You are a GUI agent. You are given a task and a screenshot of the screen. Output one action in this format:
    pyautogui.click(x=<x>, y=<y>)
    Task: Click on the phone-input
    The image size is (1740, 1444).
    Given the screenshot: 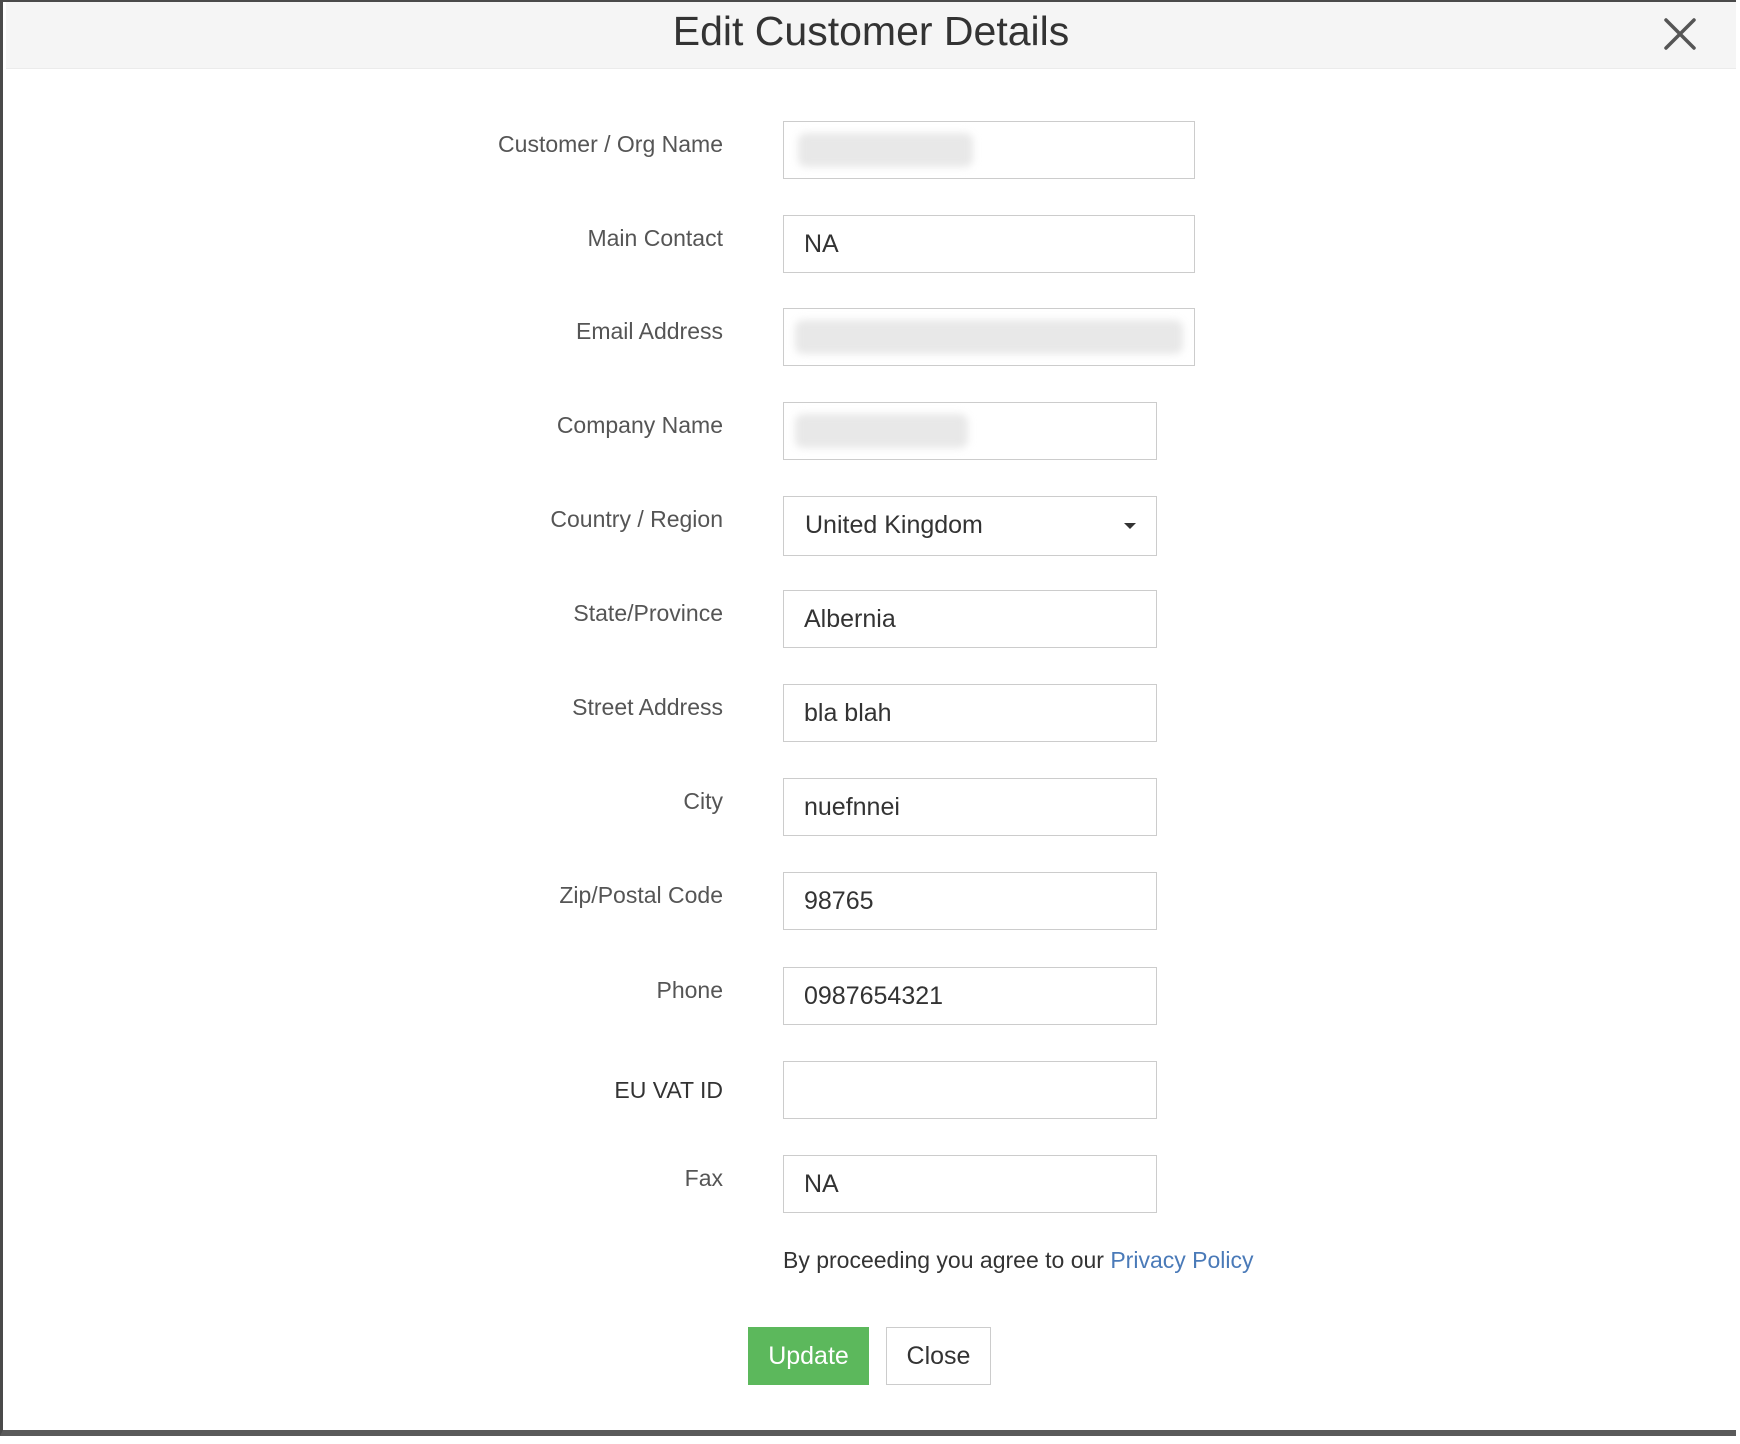 What is the action you would take?
    pyautogui.click(x=970, y=996)
    